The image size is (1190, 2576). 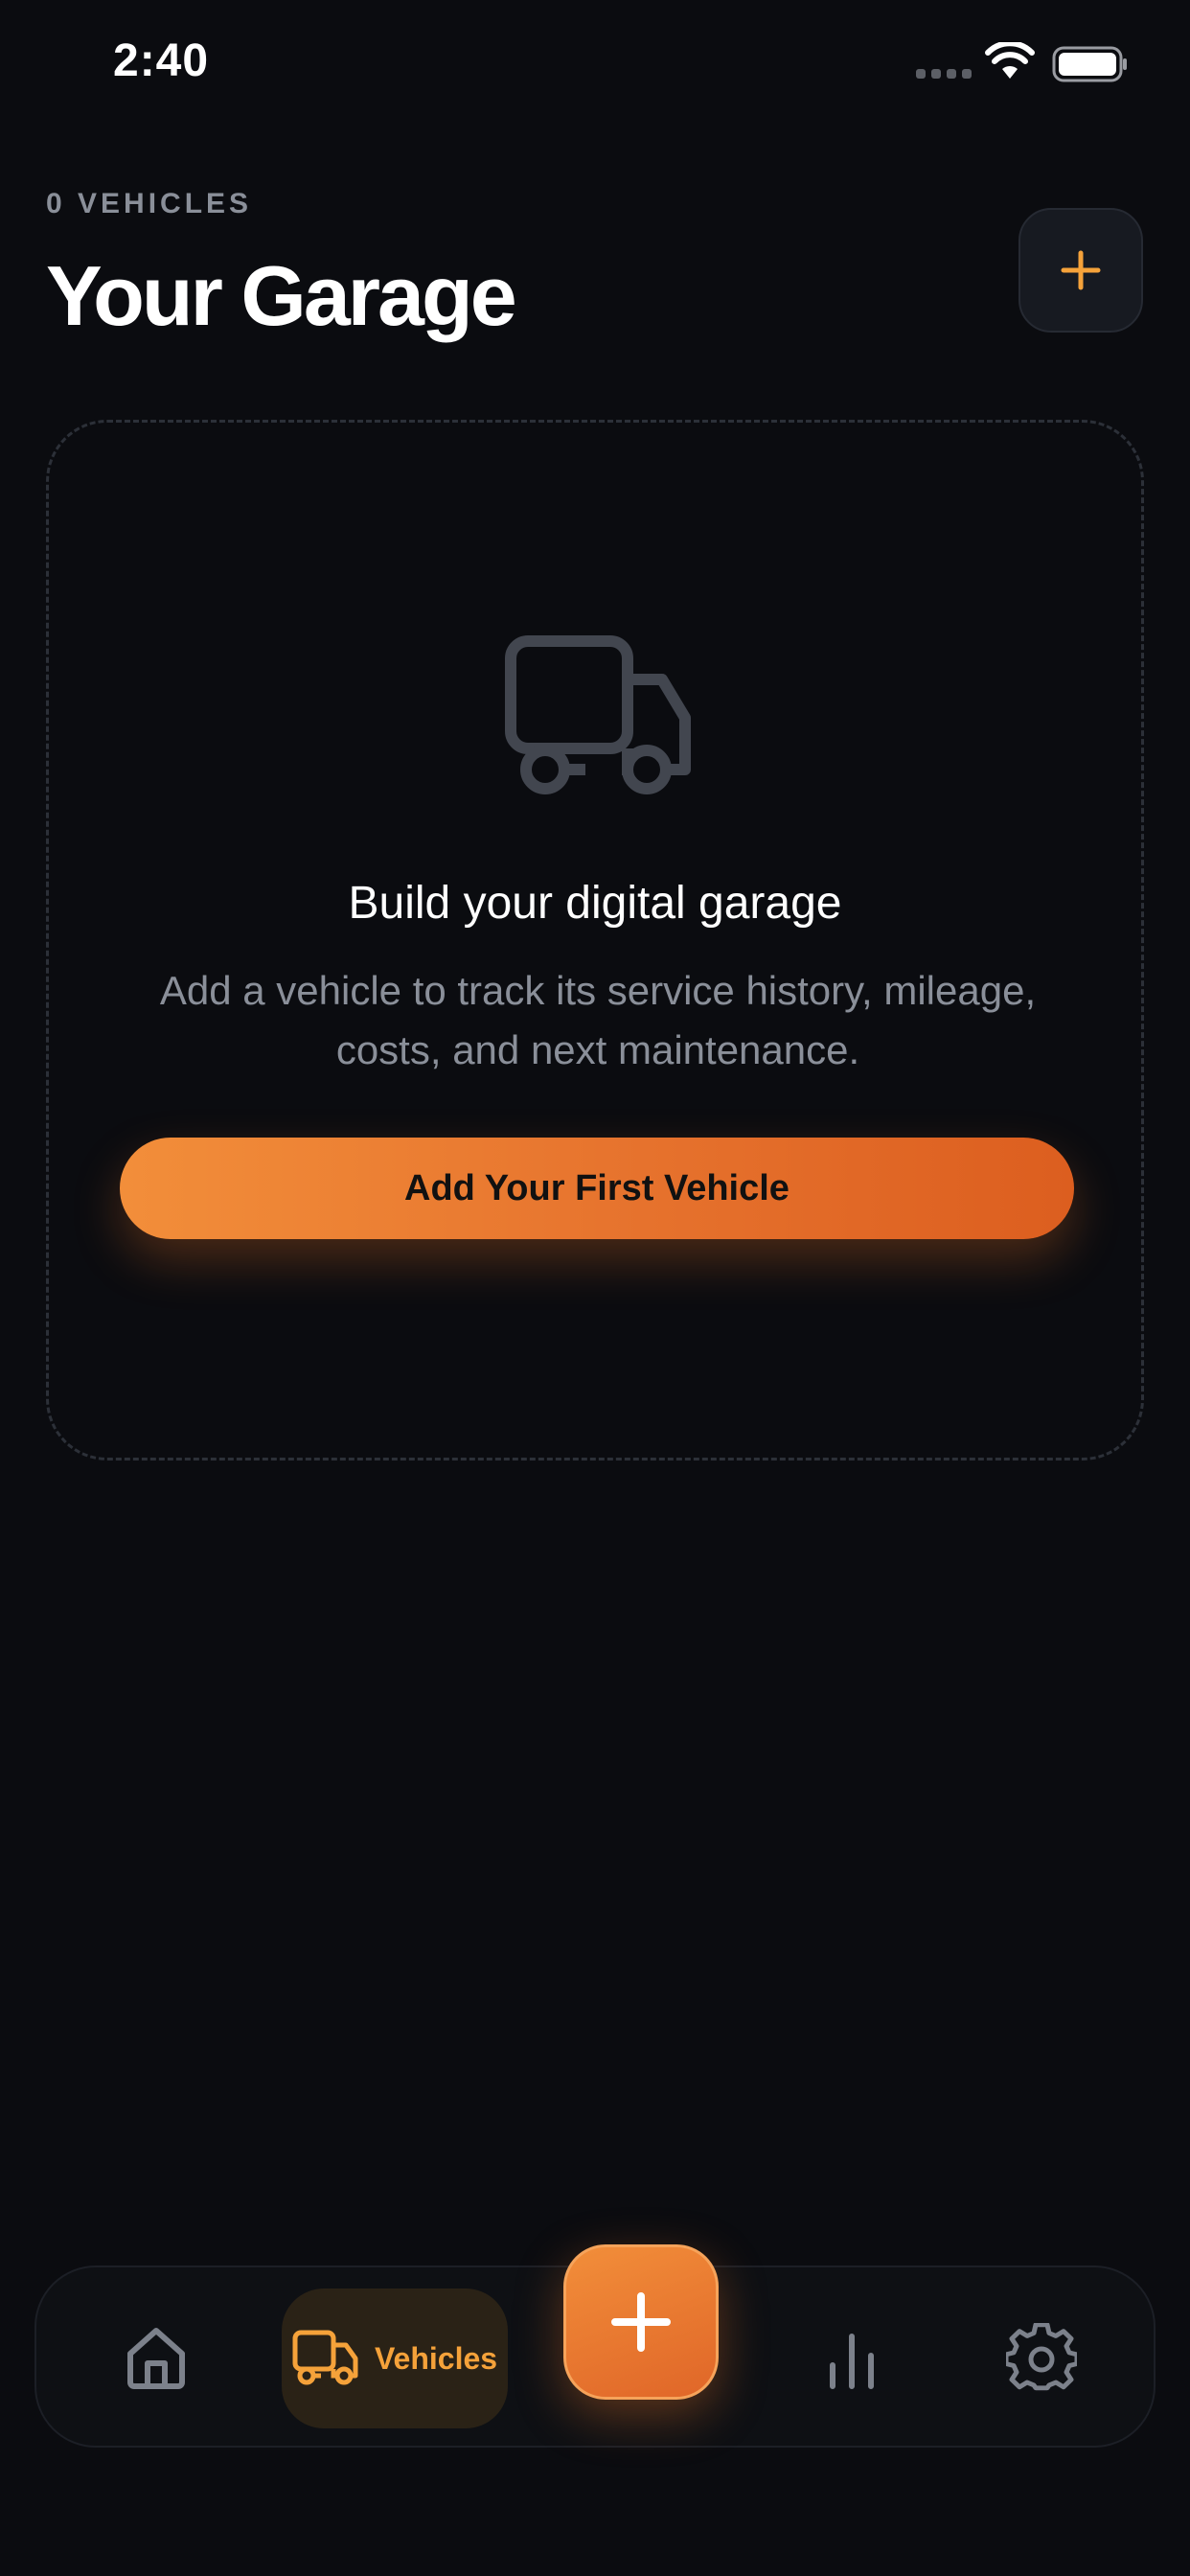 I want to click on bottom-tab-bar: Vehicles, so click(x=595, y=2346).